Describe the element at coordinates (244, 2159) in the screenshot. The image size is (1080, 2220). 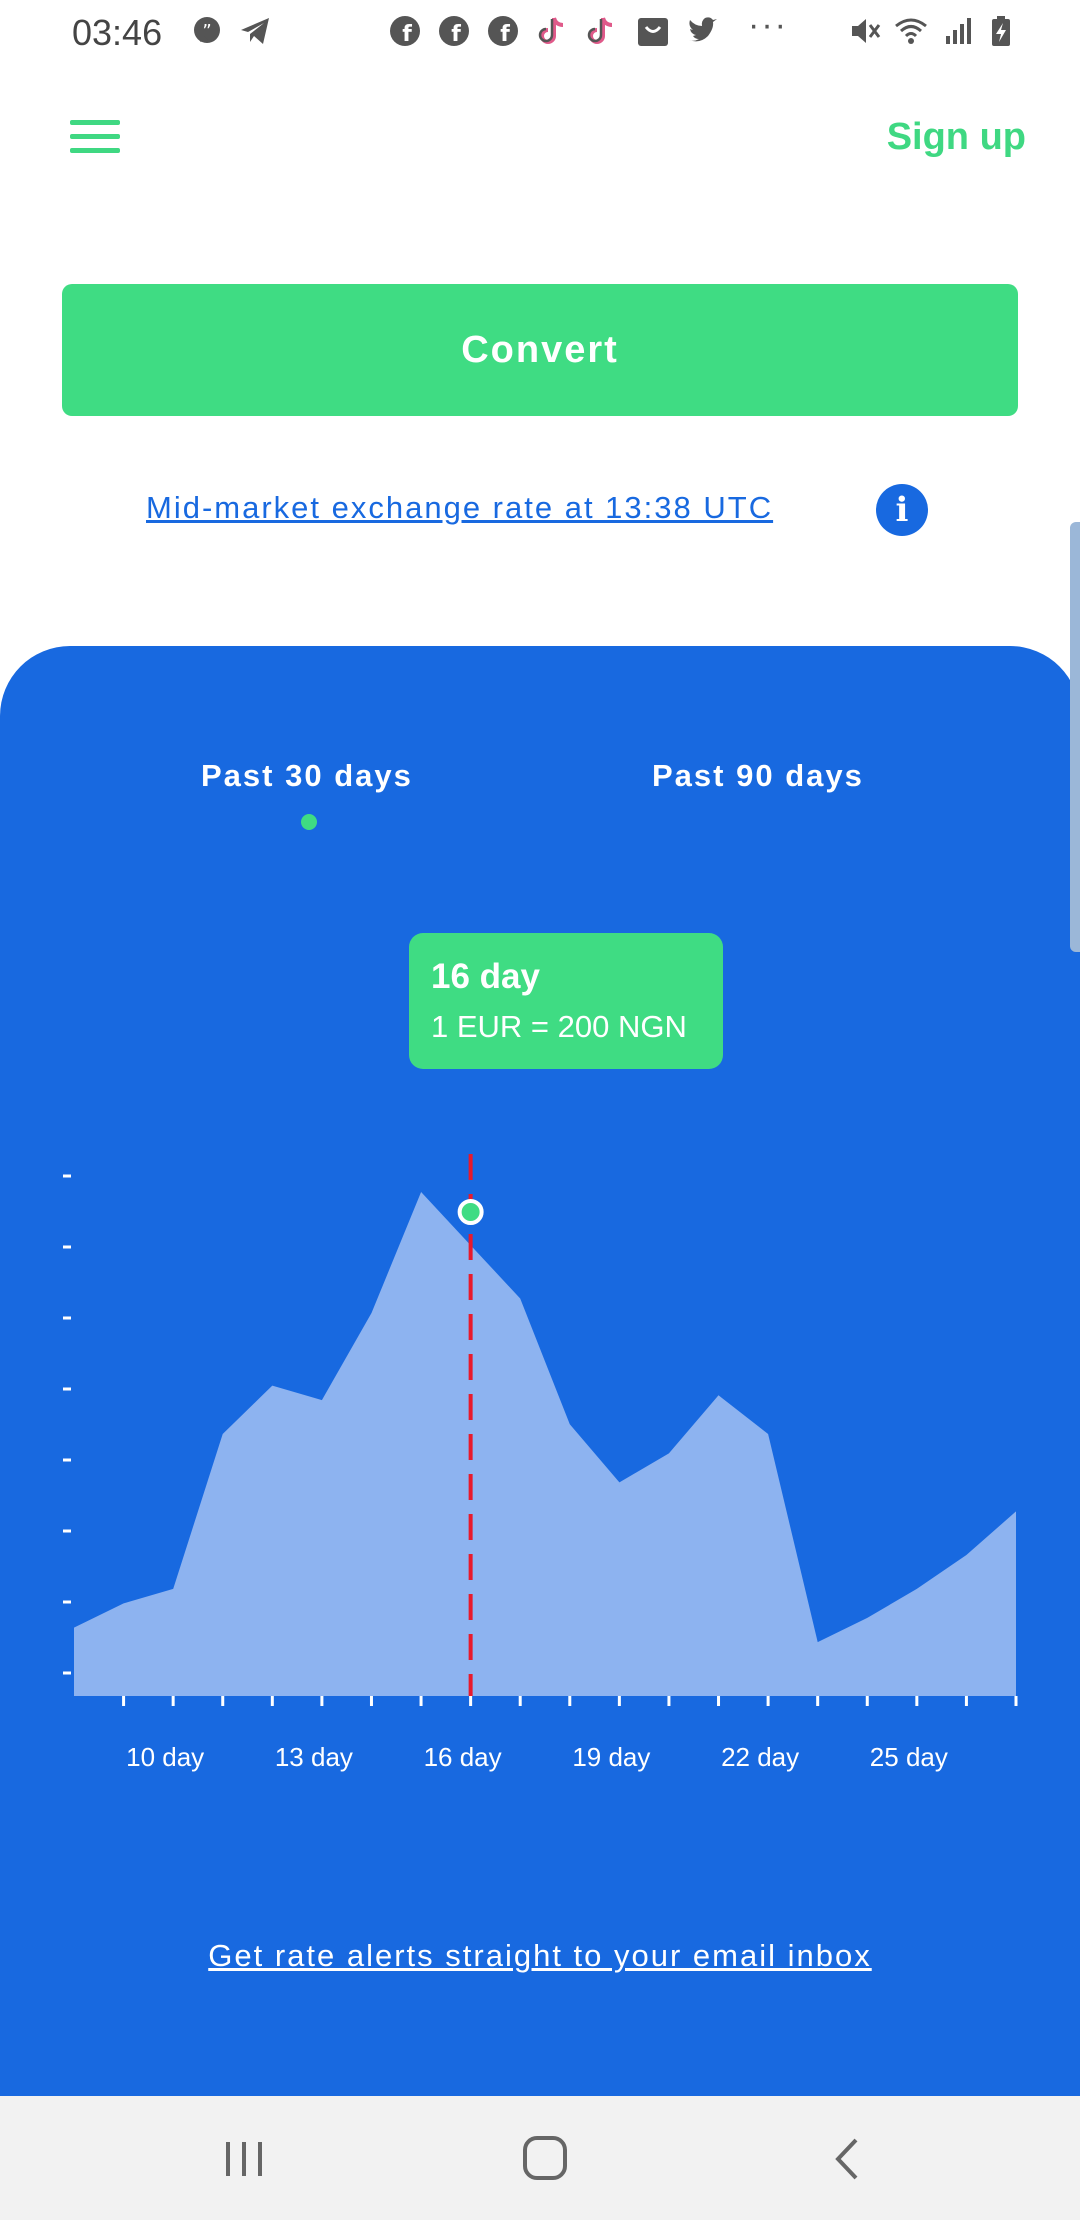
I see `recent-apps-icon` at that location.